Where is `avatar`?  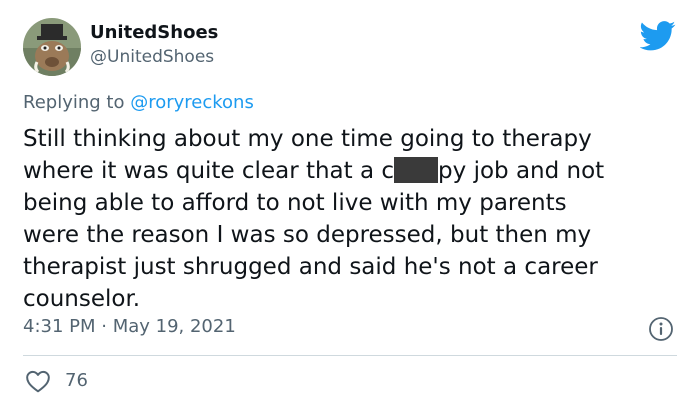
avatar is located at coordinates (52, 47).